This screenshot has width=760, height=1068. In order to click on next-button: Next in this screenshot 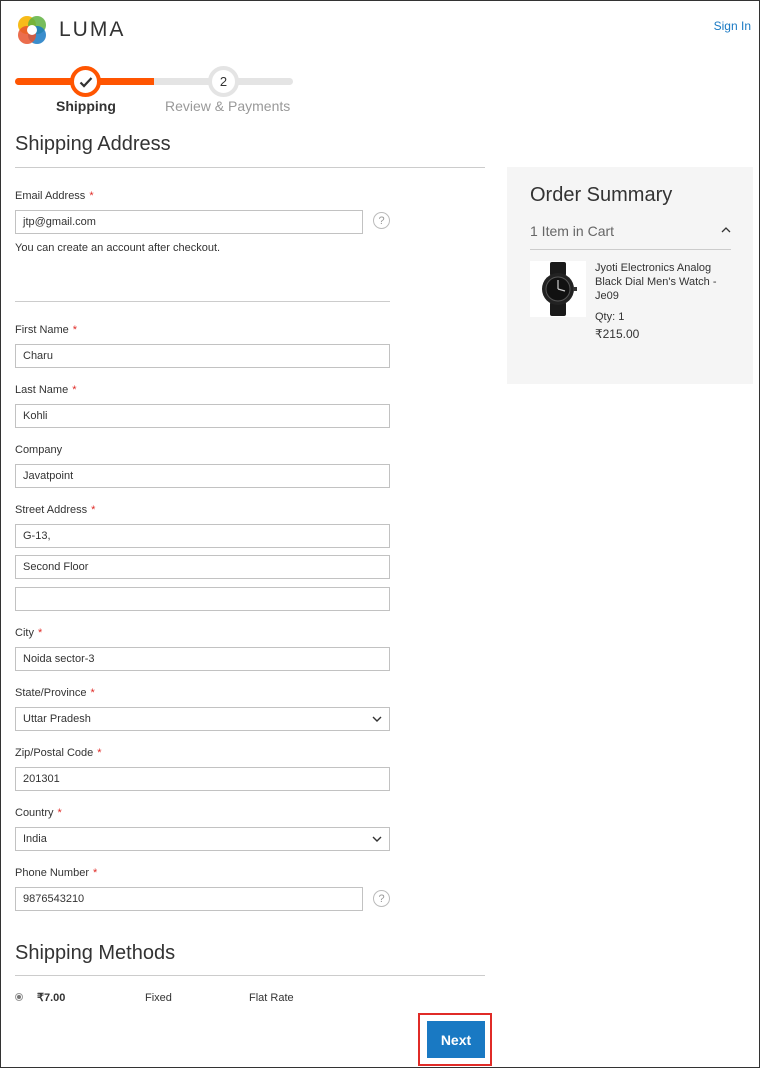, I will do `click(456, 1039)`.